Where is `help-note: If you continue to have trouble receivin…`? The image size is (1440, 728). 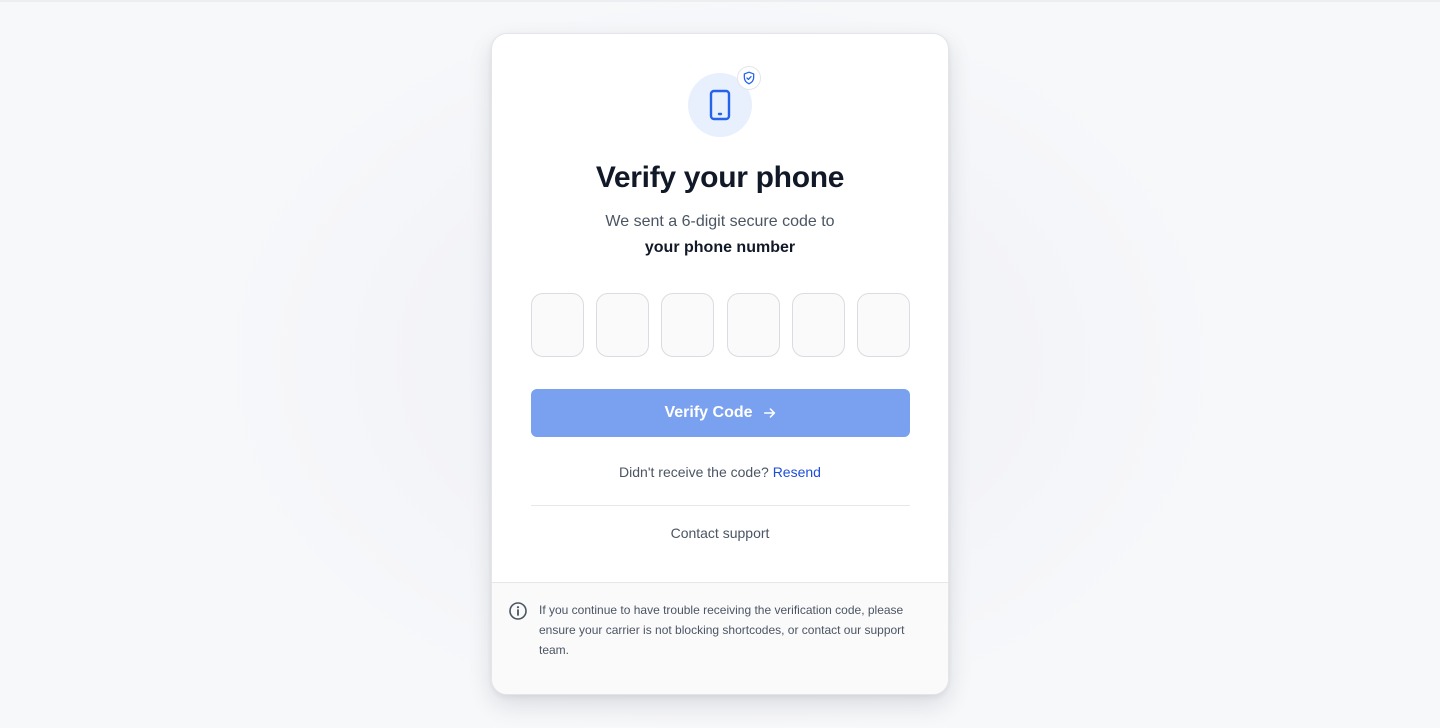 help-note: If you continue to have trouble receivin… is located at coordinates (722, 630).